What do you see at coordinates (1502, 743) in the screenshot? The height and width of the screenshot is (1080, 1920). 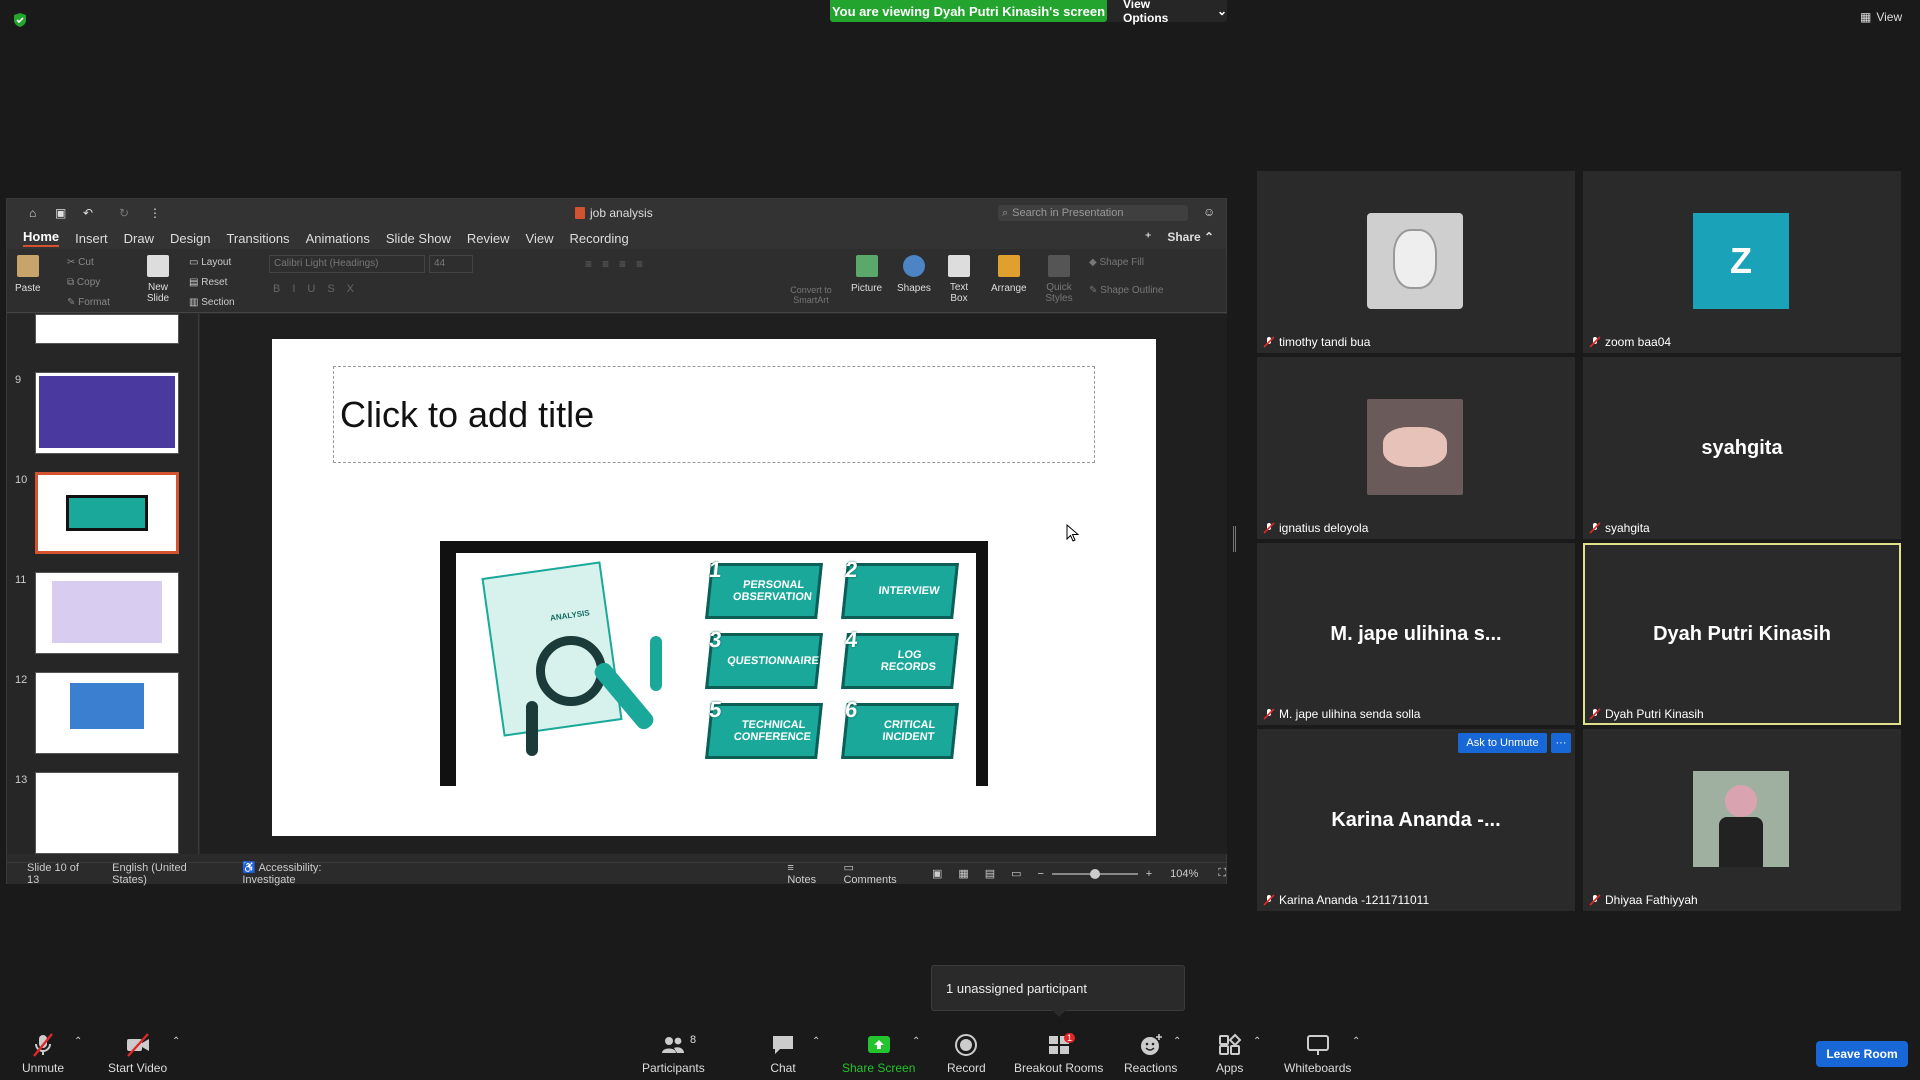 I see `ask-to-unmute-button: Ask to Unmute` at bounding box center [1502, 743].